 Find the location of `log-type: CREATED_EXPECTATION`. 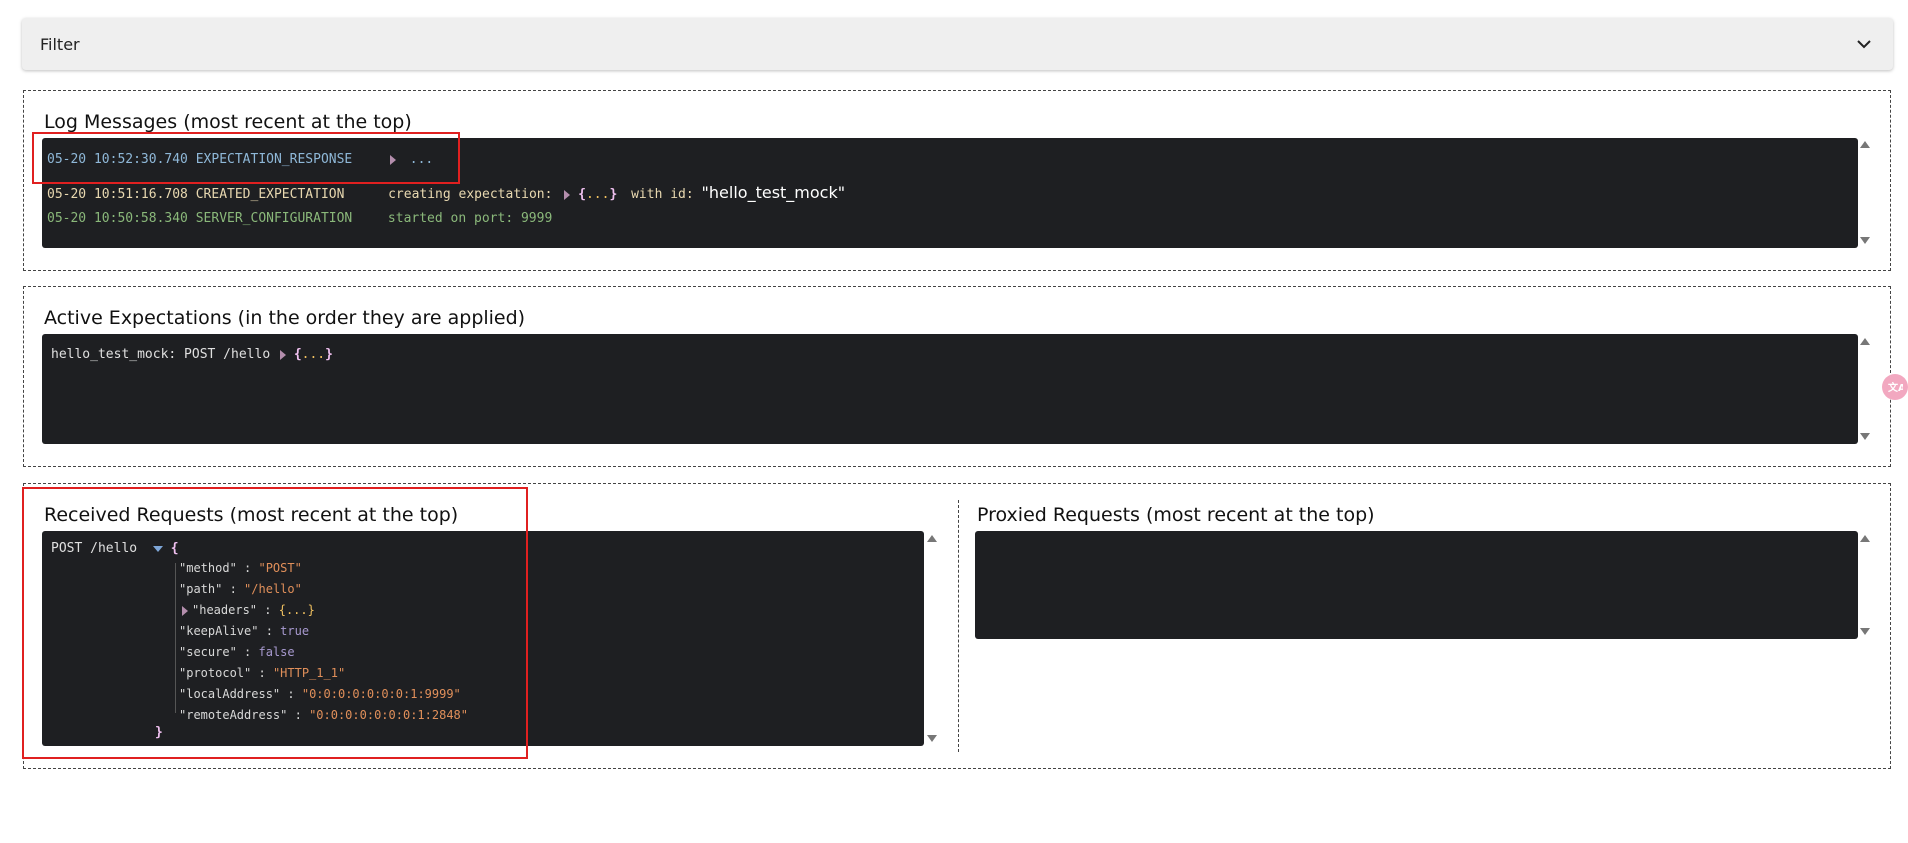

log-type: CREATED_EXPECTATION is located at coordinates (270, 194).